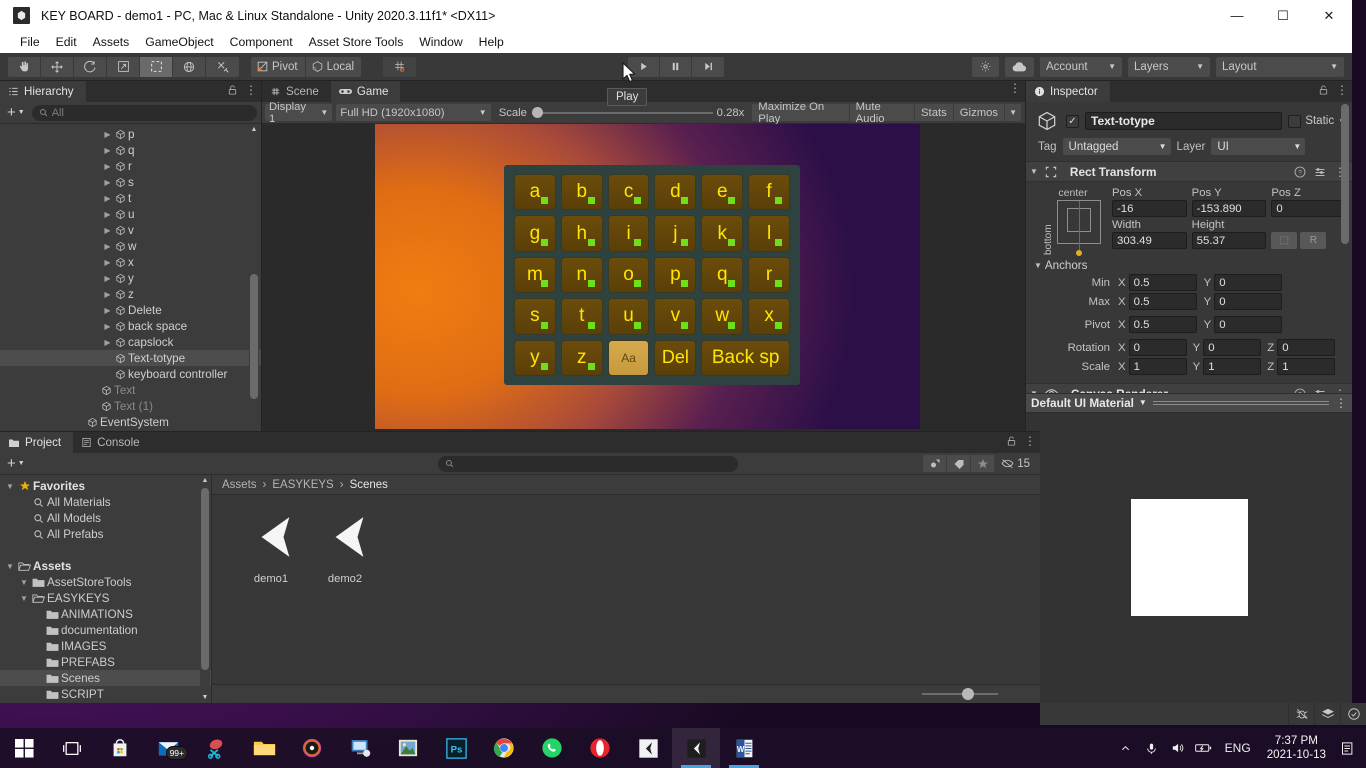 The width and height of the screenshot is (1366, 768). What do you see at coordinates (581, 233) in the screenshot?
I see `keyboard-key-h: h` at bounding box center [581, 233].